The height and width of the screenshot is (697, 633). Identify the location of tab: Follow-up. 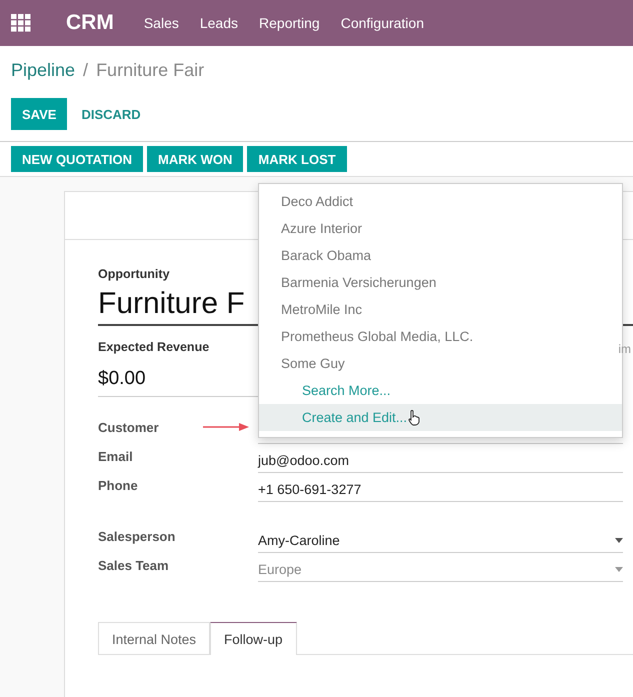
(253, 638).